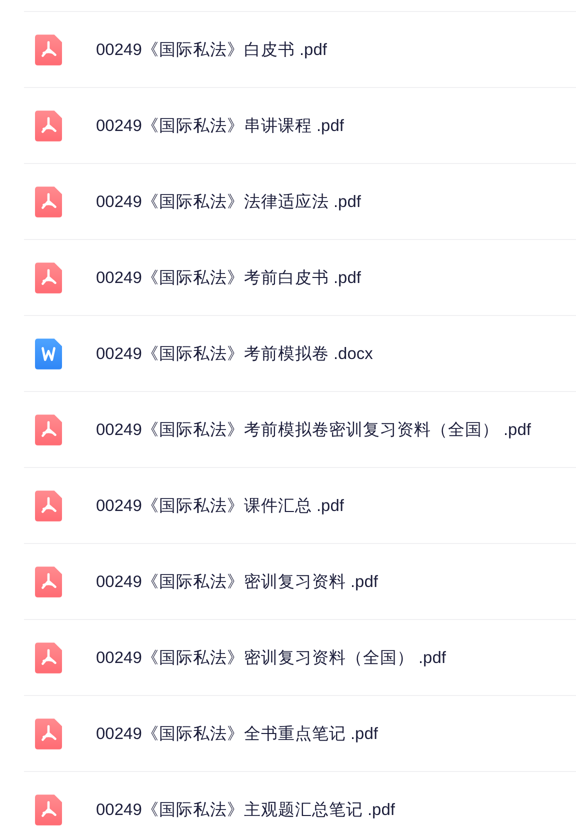 This screenshot has height=828, width=576. Describe the element at coordinates (220, 126) in the screenshot. I see `file-name: 00249《国际私法》串讲课程 .pdf` at that location.